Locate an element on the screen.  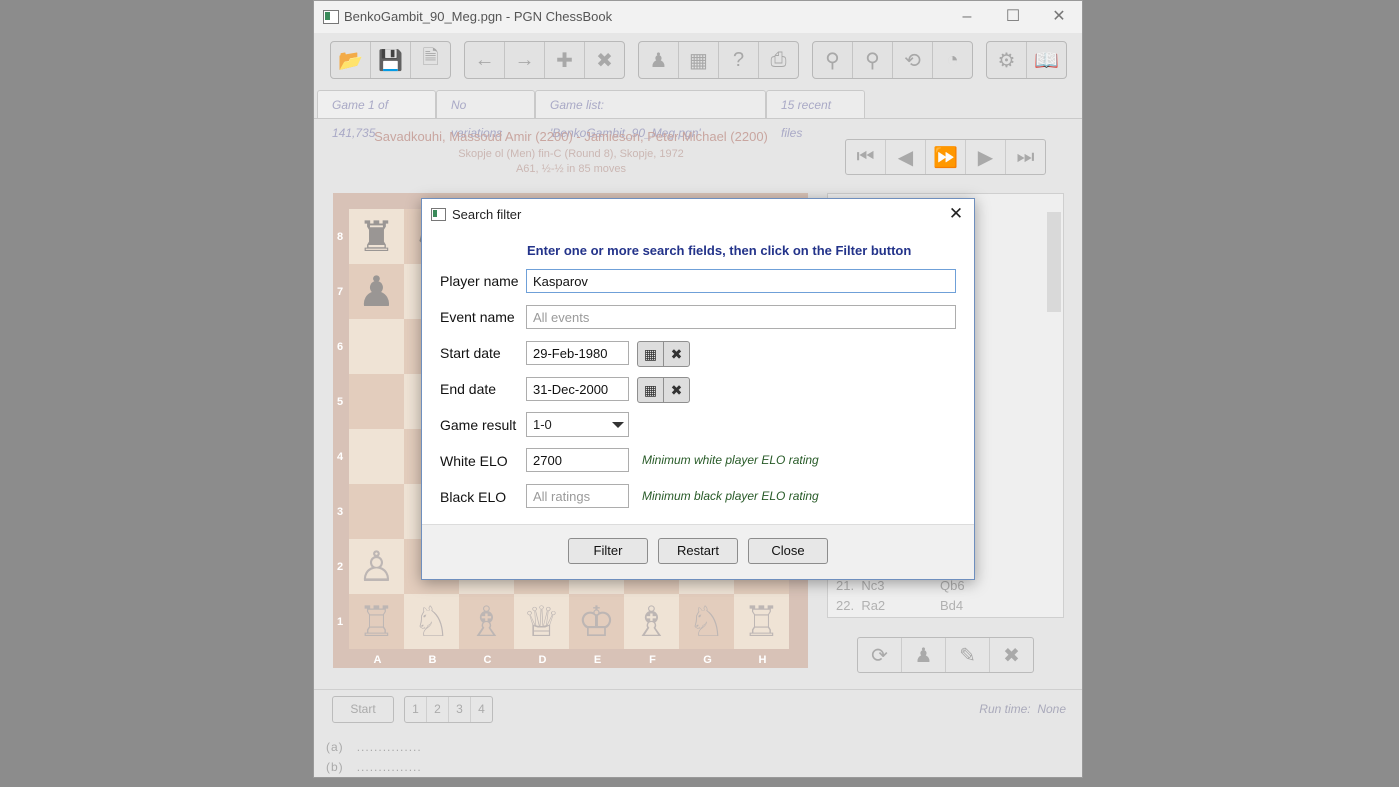
add-icon: ✚ is located at coordinates (565, 60).